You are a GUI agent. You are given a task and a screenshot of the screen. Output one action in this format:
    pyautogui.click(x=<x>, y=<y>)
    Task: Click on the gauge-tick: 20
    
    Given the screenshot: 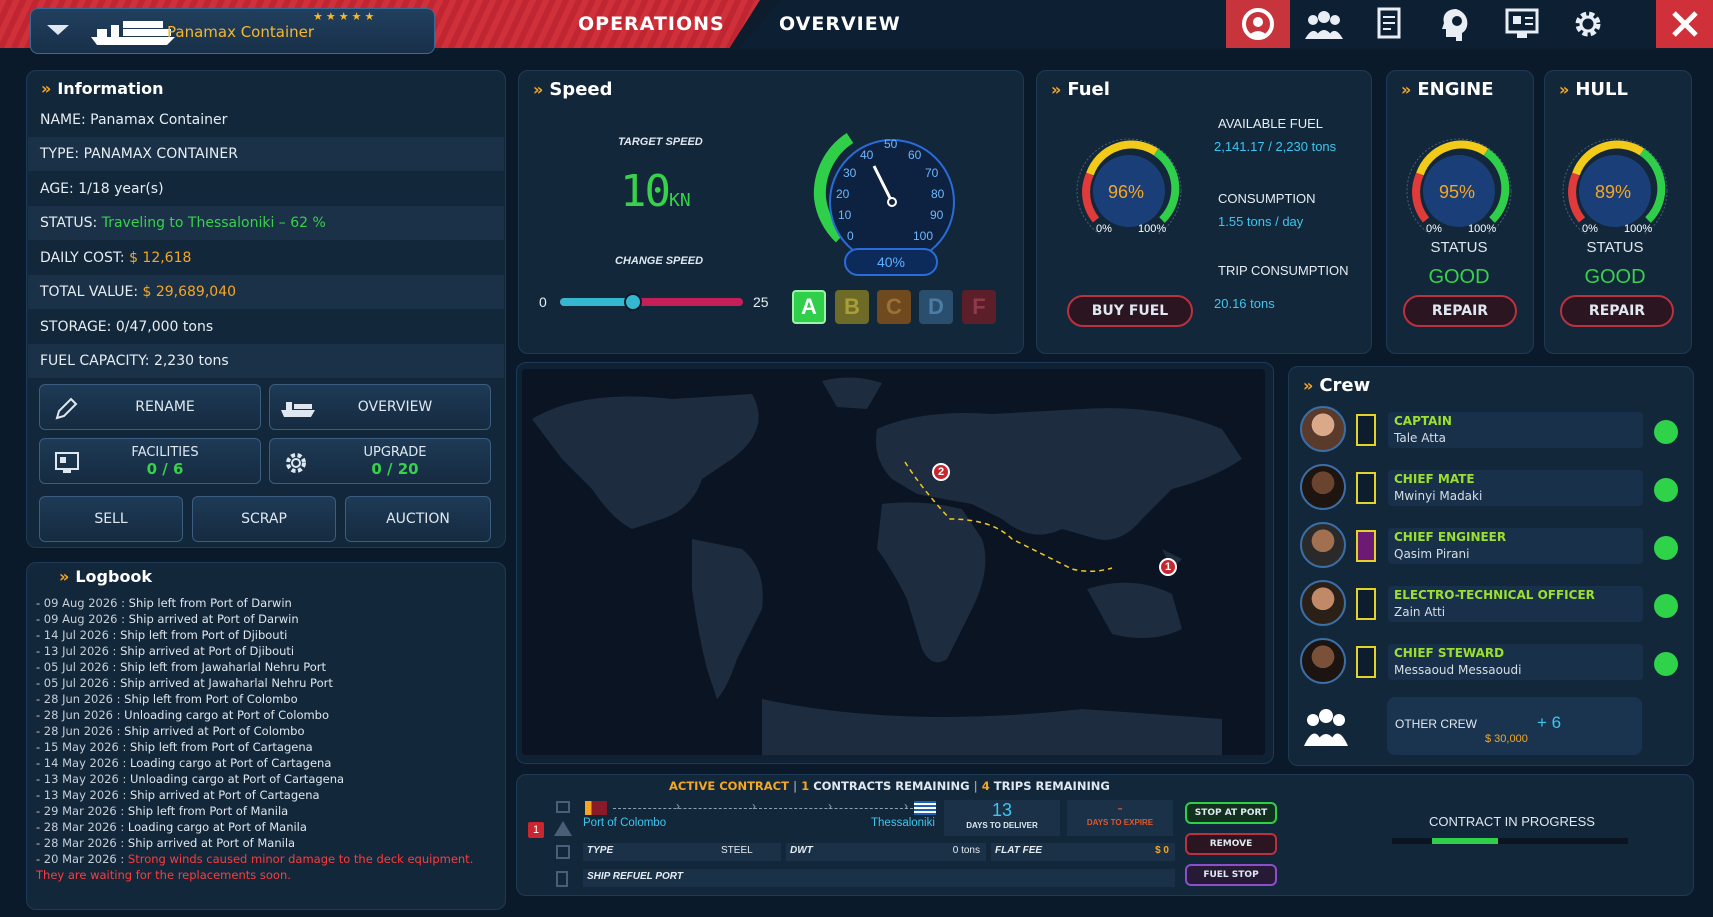 What is the action you would take?
    pyautogui.click(x=843, y=194)
    